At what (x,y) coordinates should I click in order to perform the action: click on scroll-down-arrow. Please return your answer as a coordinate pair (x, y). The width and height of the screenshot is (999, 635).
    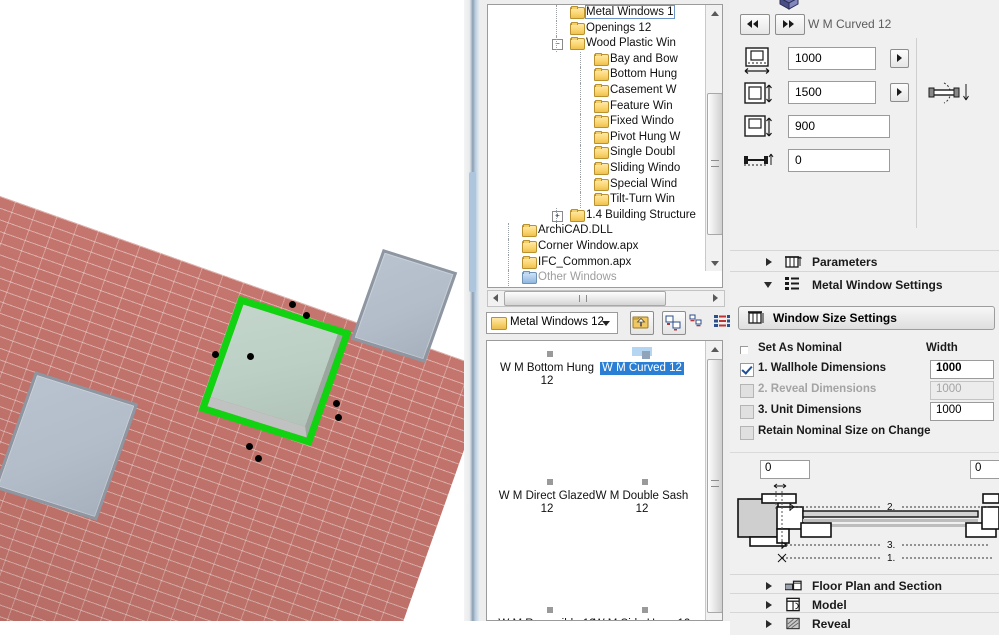
    Looking at the image, I should click on (714, 263).